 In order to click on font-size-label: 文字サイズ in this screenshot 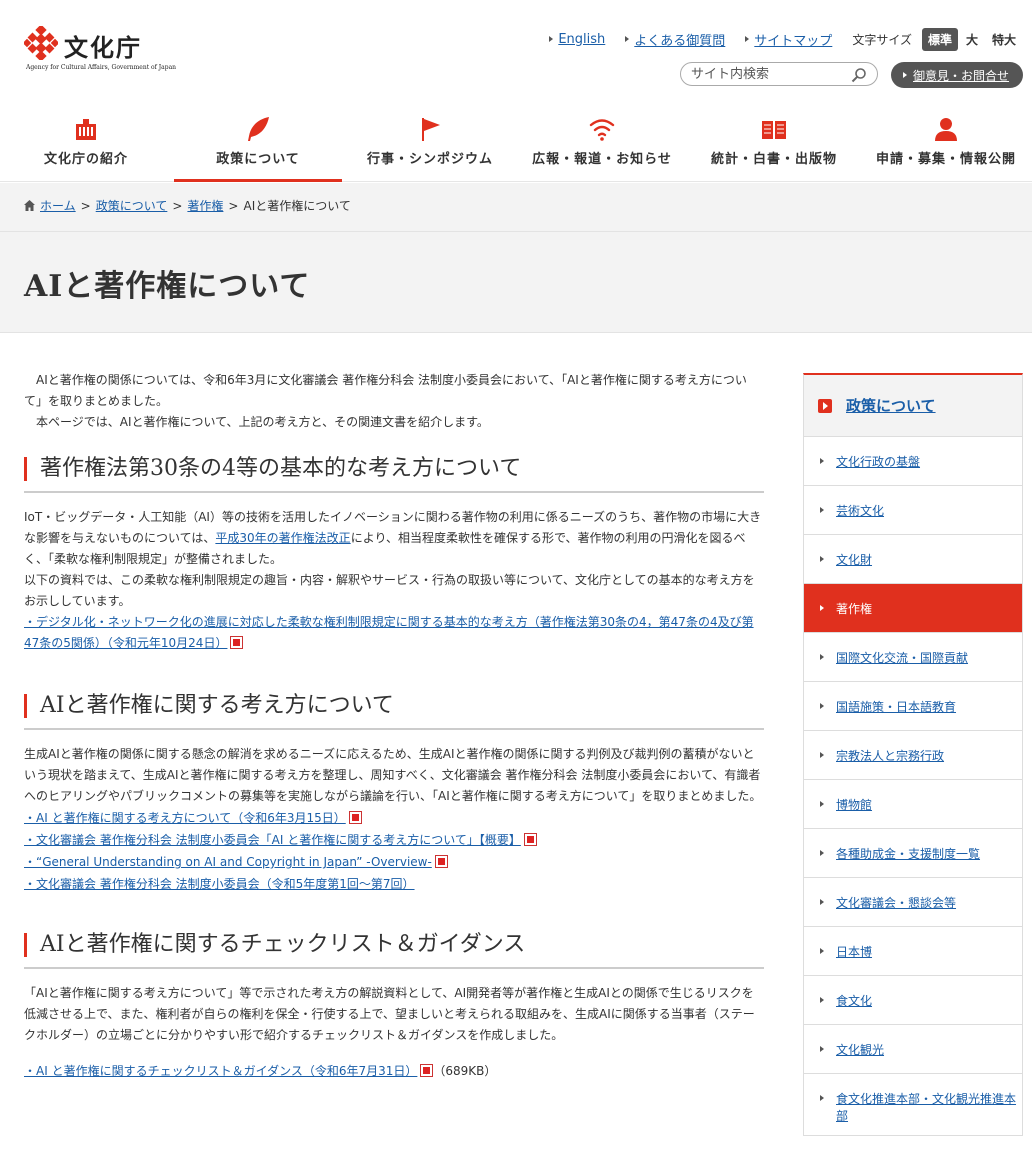, I will do `click(882, 39)`.